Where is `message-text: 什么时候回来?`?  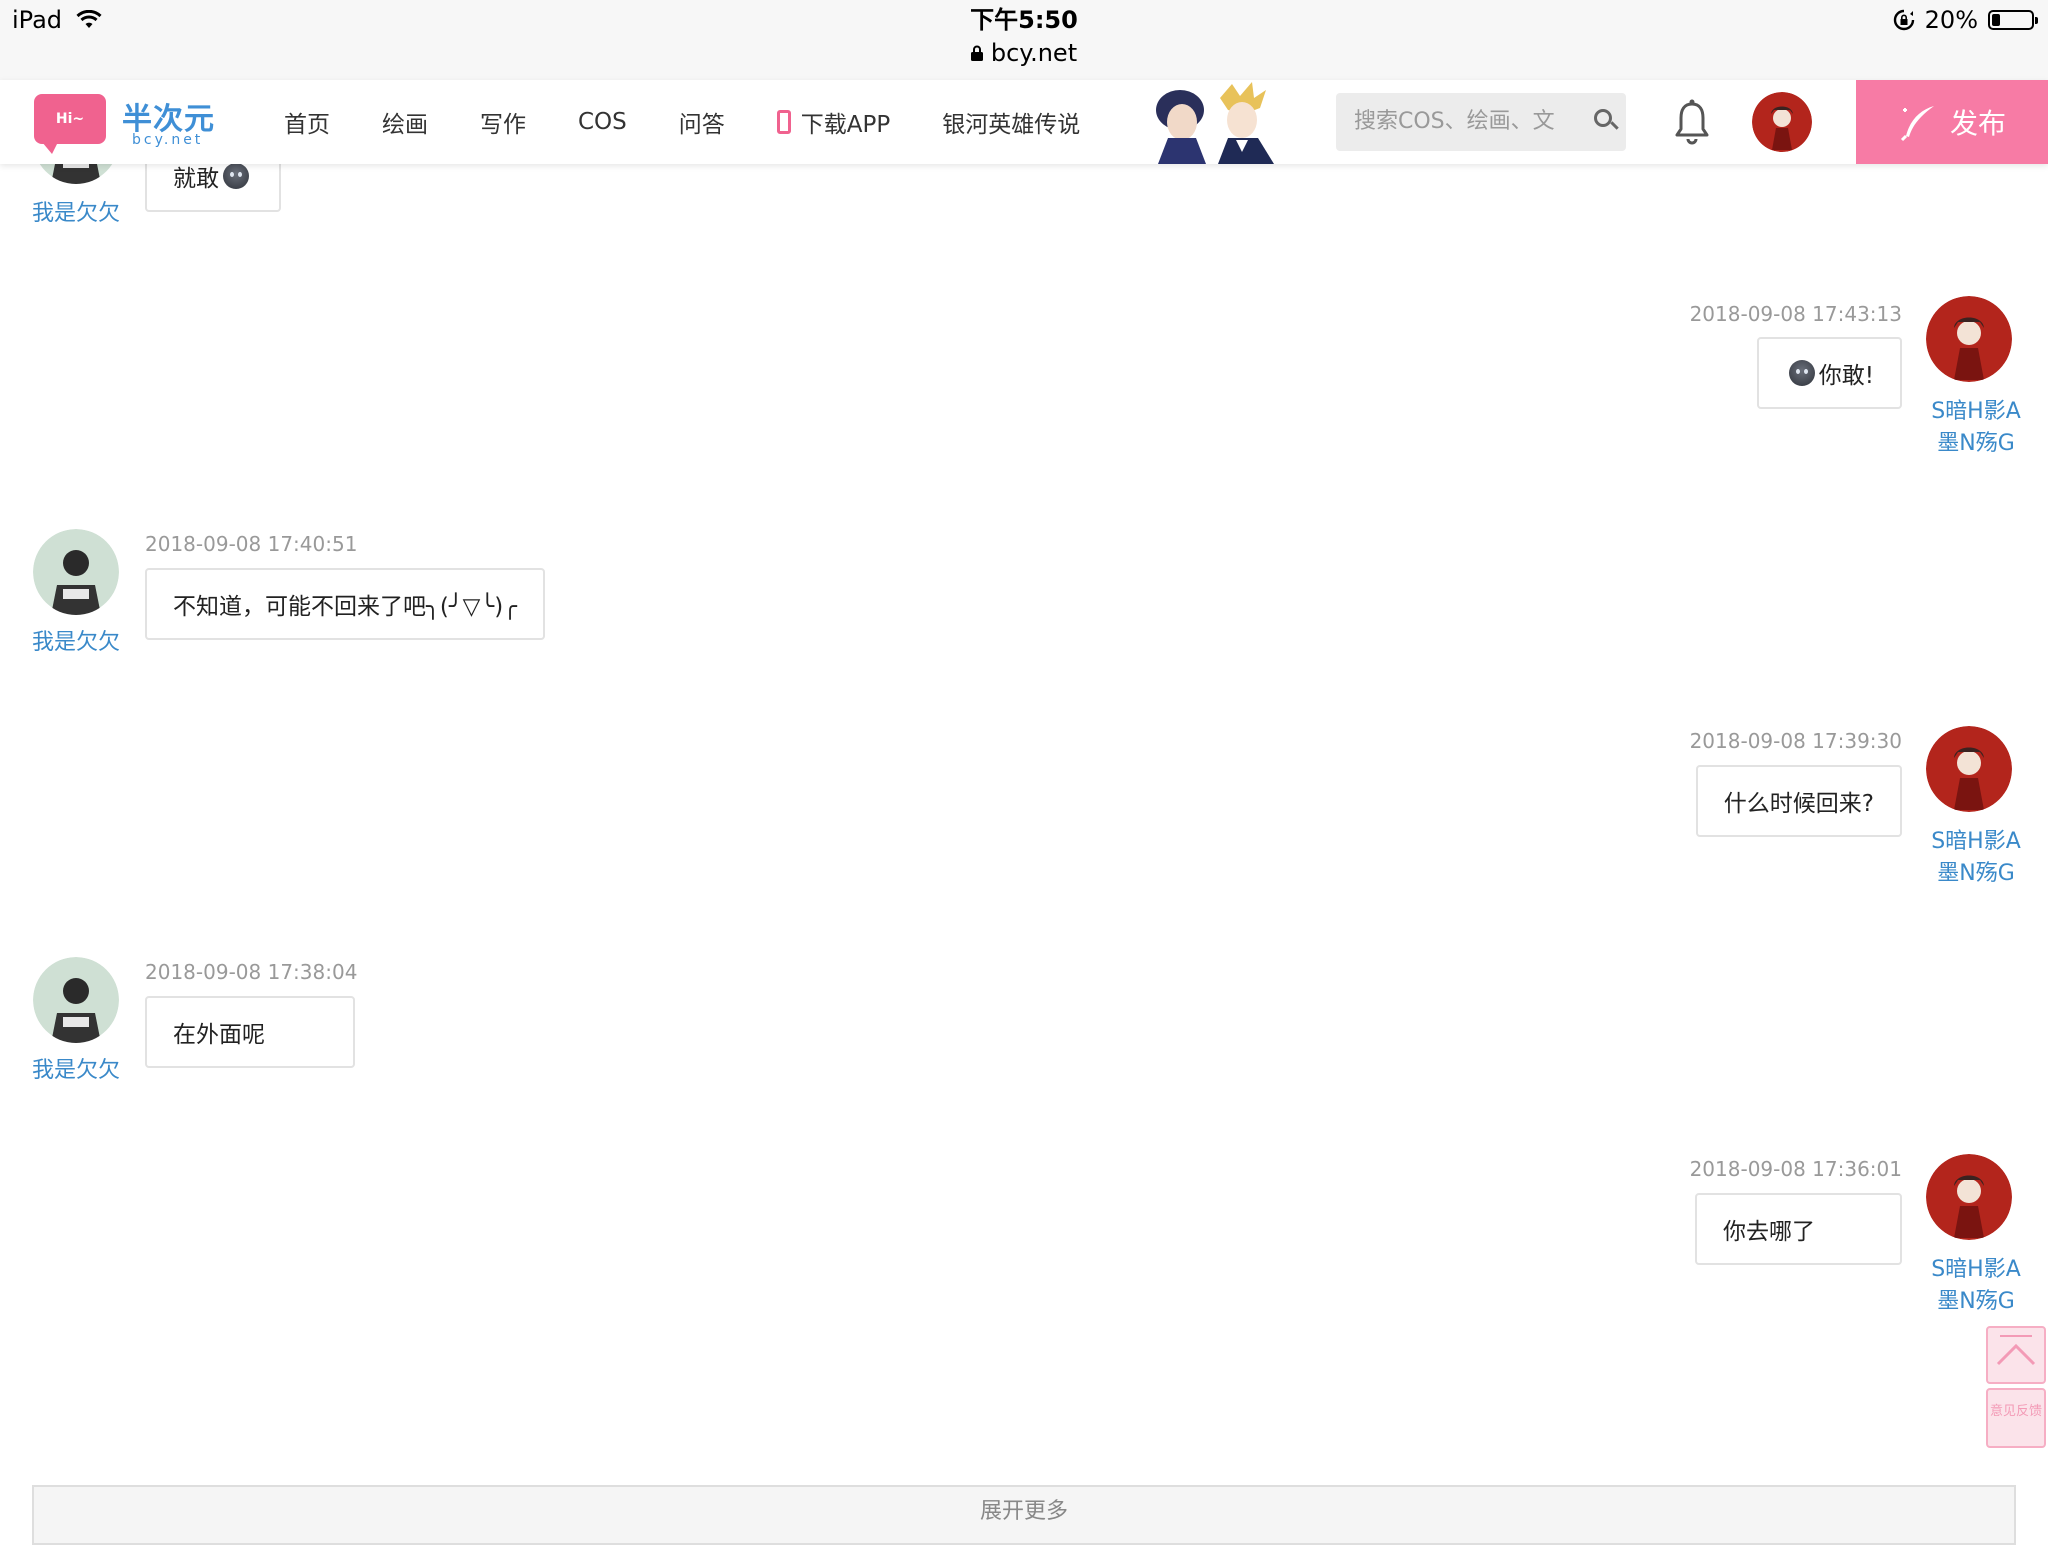 message-text: 什么时候回来? is located at coordinates (1798, 804).